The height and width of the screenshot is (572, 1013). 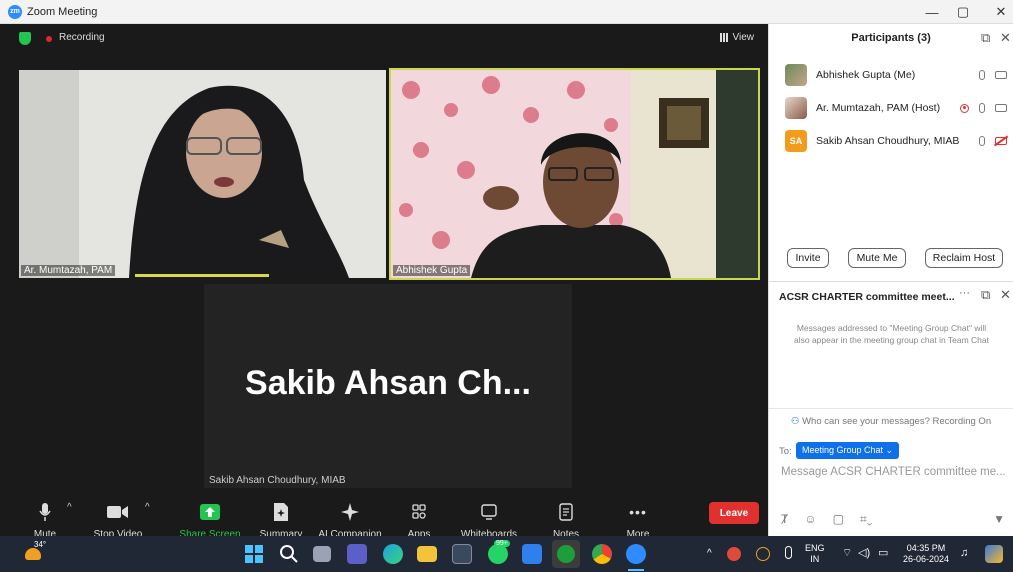 What do you see at coordinates (393, 554) in the screenshot?
I see `edge-browser-icon` at bounding box center [393, 554].